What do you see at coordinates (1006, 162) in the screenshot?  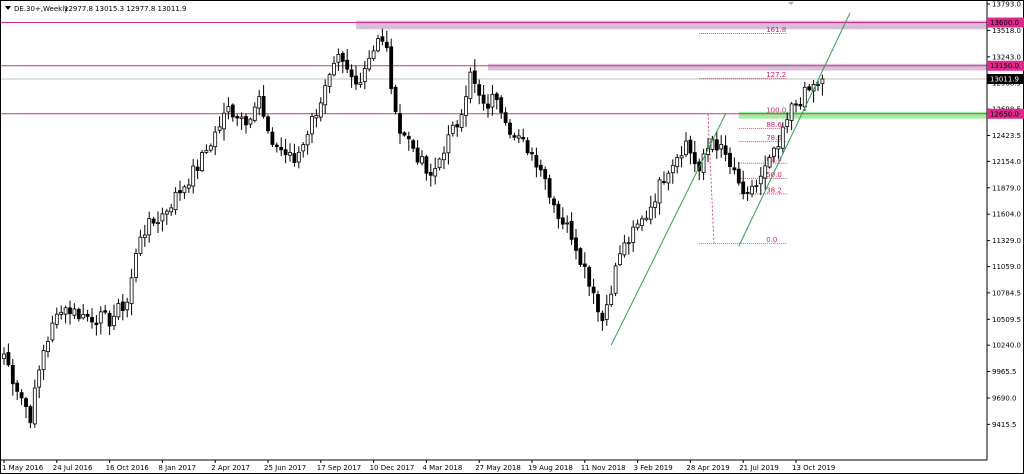 I see `y-tick-label: 12154.0` at bounding box center [1006, 162].